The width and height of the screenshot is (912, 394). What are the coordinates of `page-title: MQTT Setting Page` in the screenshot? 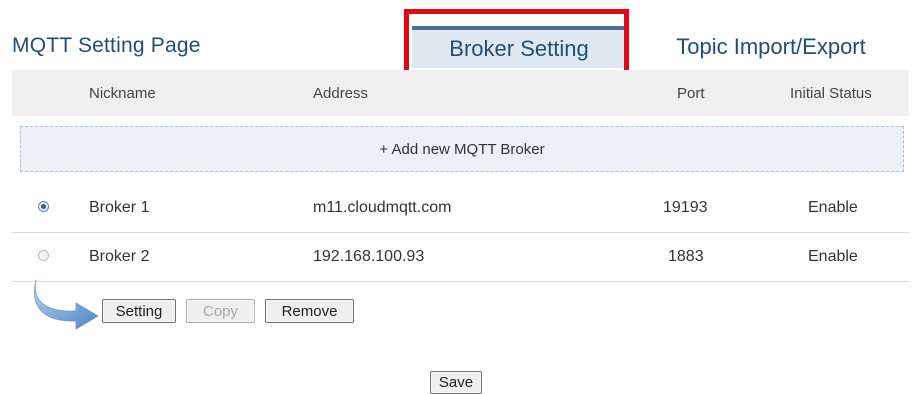 It's located at (106, 45).